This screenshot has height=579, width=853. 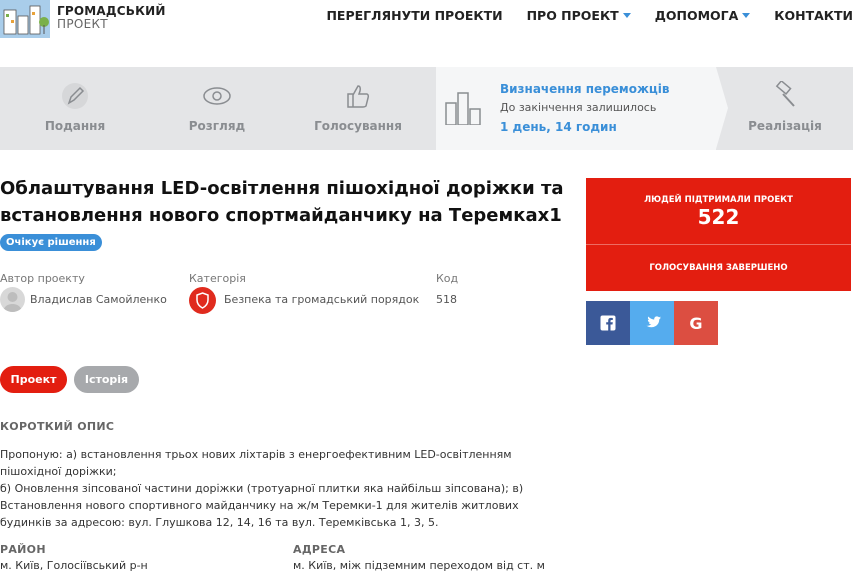 What do you see at coordinates (585, 89) in the screenshot?
I see `stage-winners-title: Визначення переможців` at bounding box center [585, 89].